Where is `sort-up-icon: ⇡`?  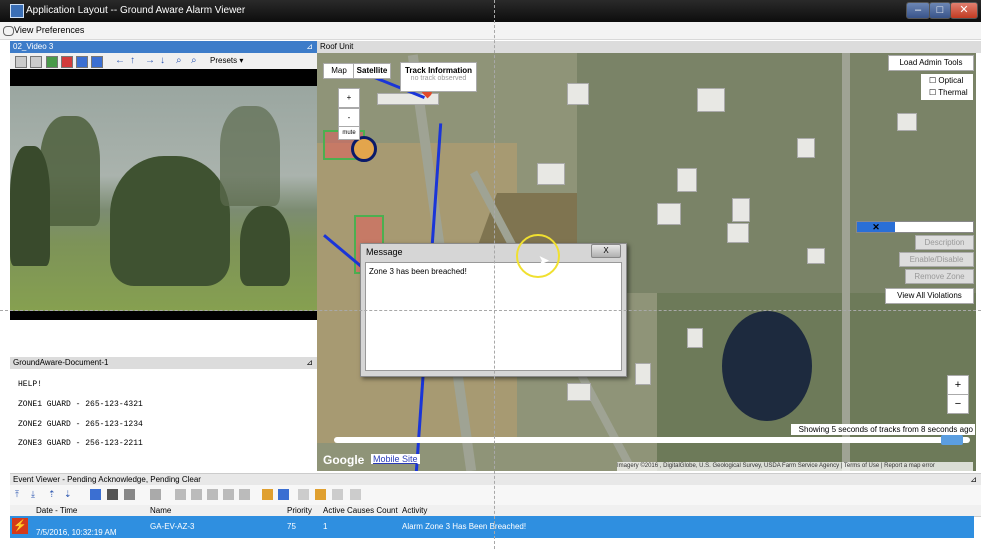 sort-up-icon: ⇡ is located at coordinates (53, 494).